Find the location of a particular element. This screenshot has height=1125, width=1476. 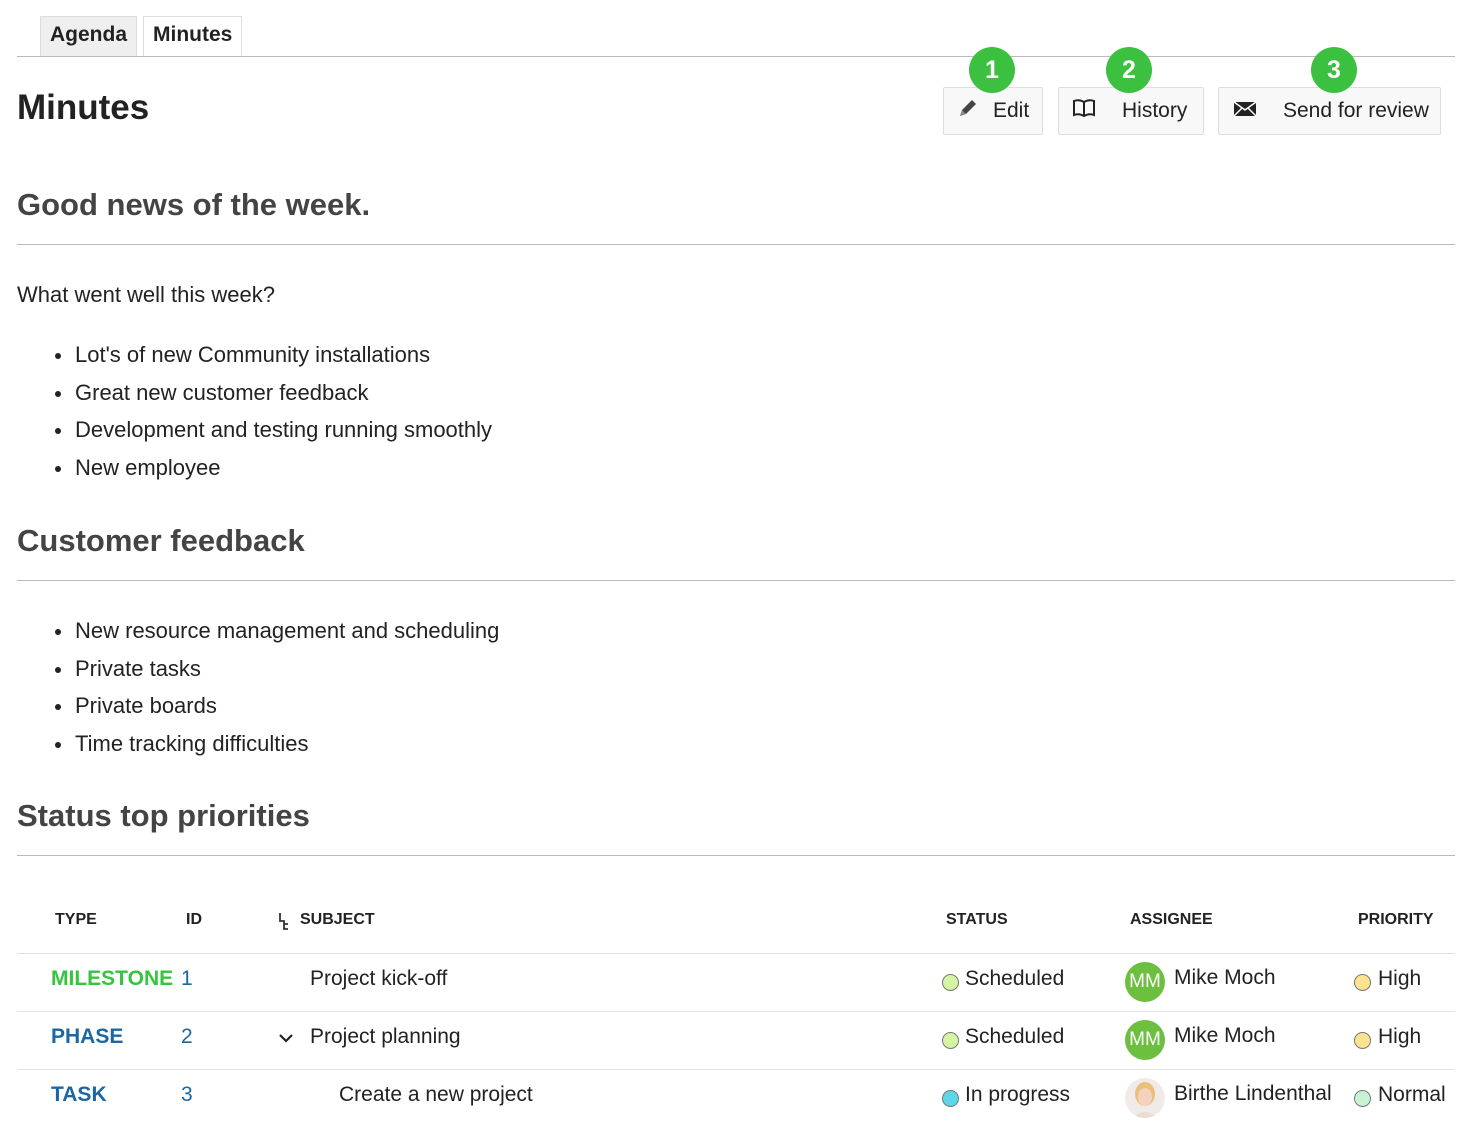

priority-cell: Normal is located at coordinates (1412, 1095).